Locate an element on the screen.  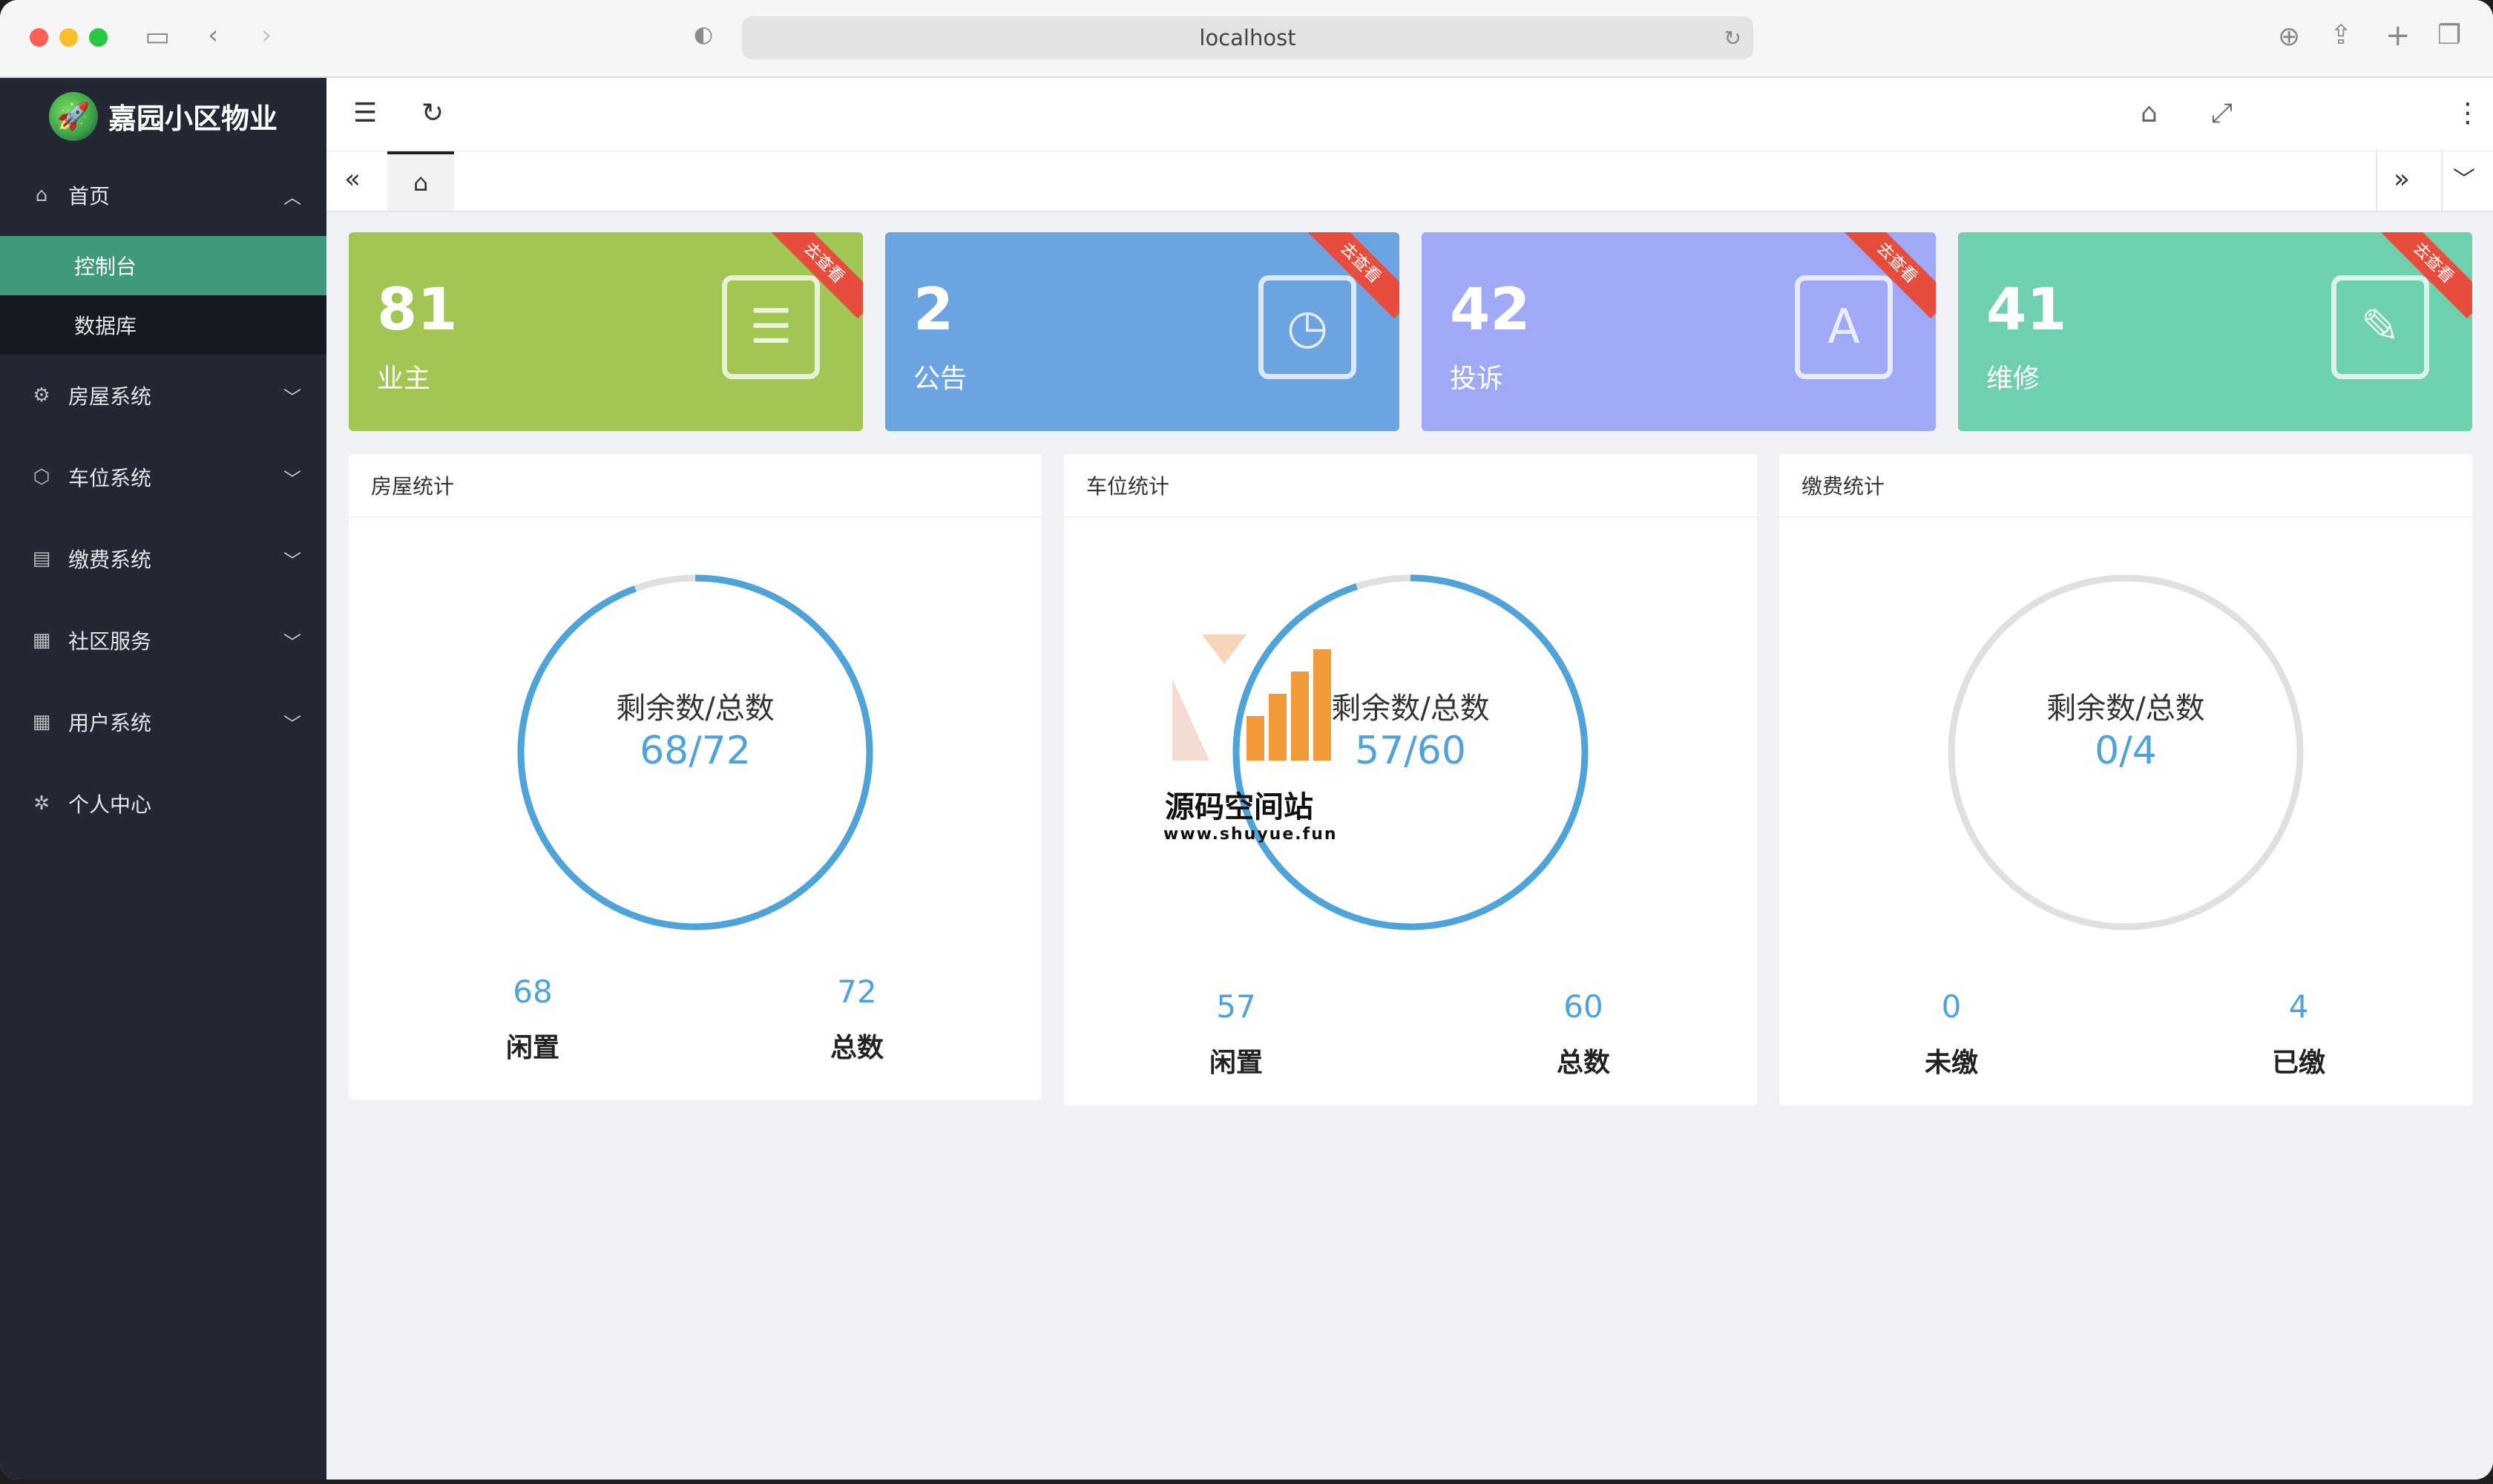
new-tab-icon: + is located at coordinates (2398, 35).